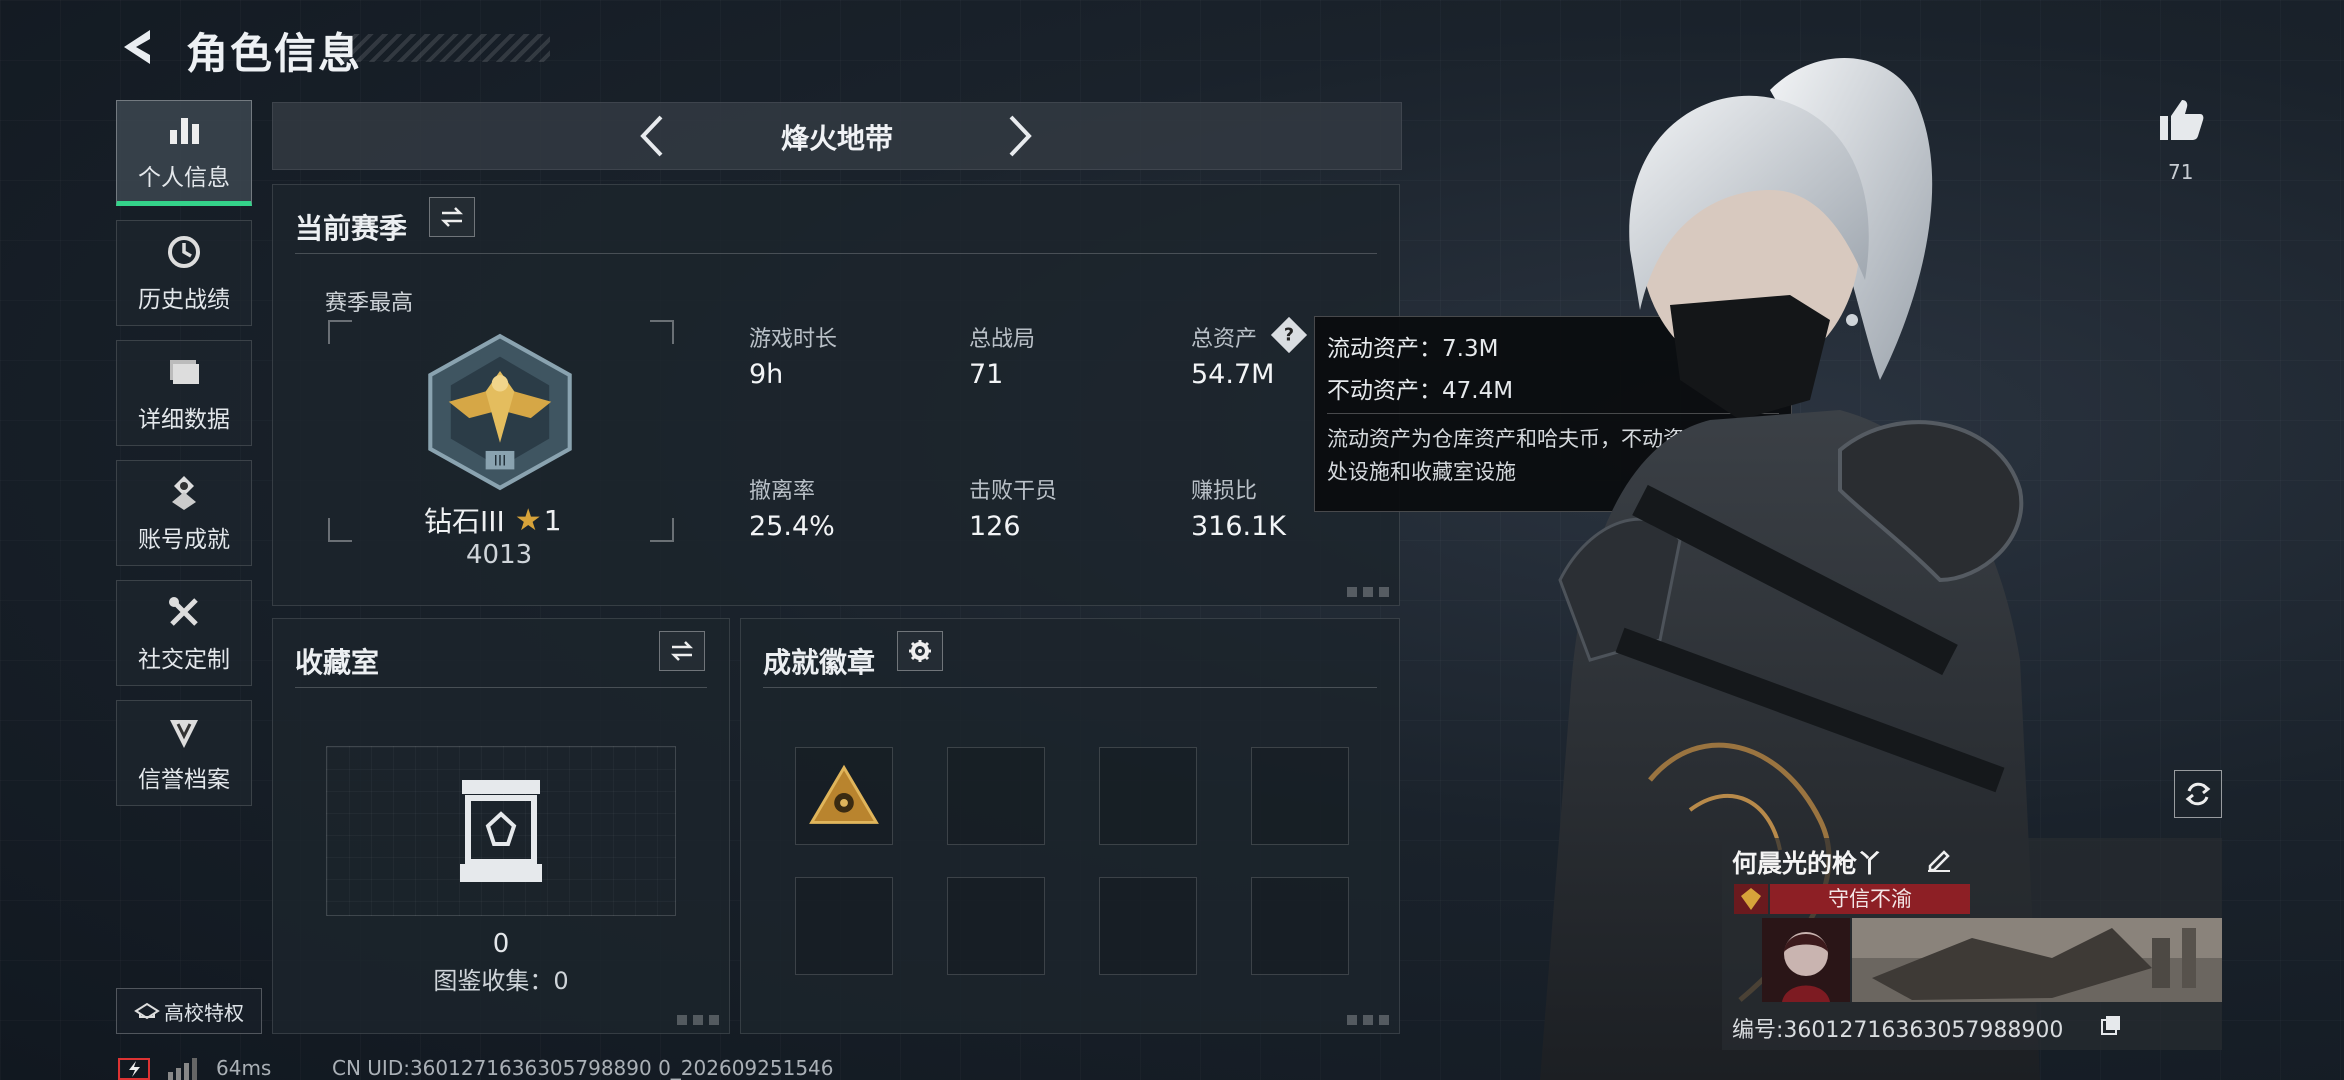  I want to click on collection-count: 0, so click(501, 944).